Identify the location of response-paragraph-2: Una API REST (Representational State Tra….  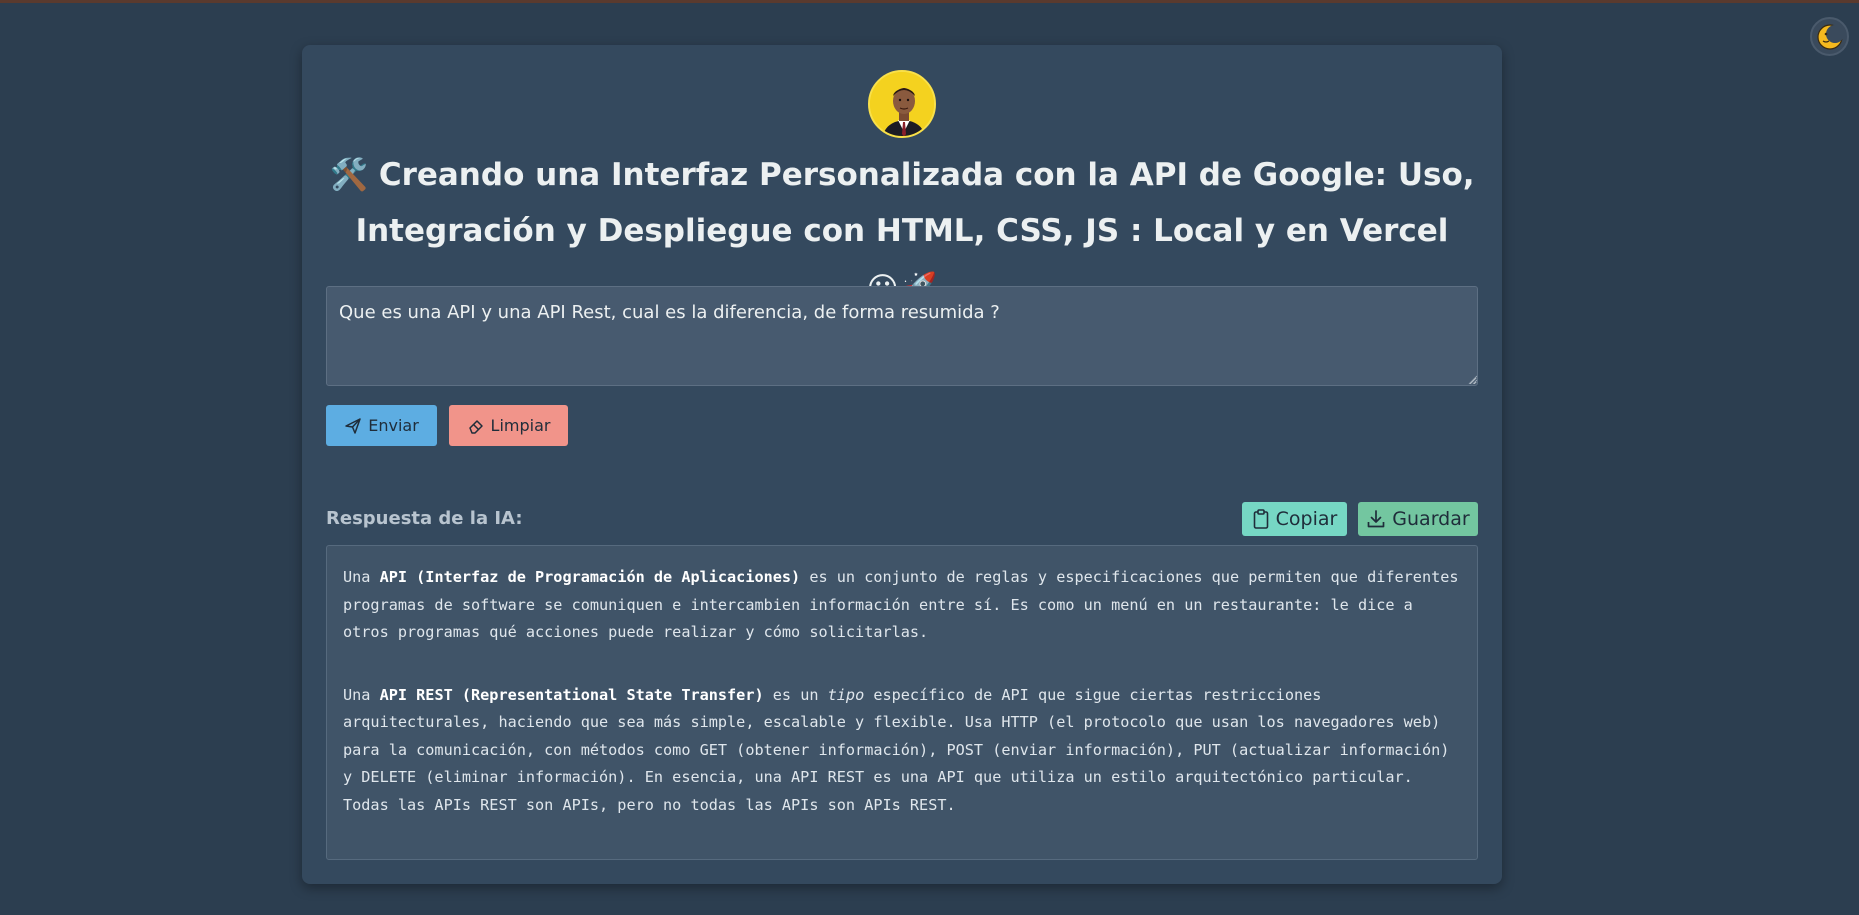
(896, 749).